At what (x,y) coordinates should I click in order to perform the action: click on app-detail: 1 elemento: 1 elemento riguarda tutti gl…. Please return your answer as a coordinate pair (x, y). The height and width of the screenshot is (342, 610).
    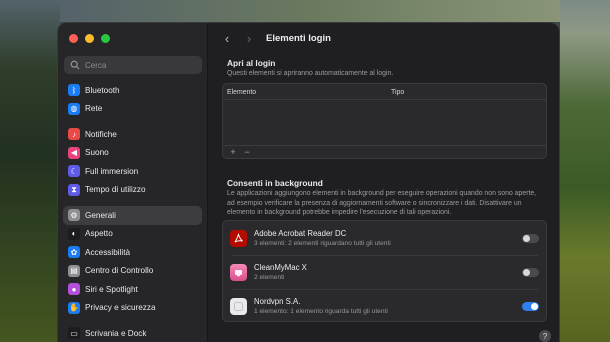
    Looking at the image, I should click on (321, 311).